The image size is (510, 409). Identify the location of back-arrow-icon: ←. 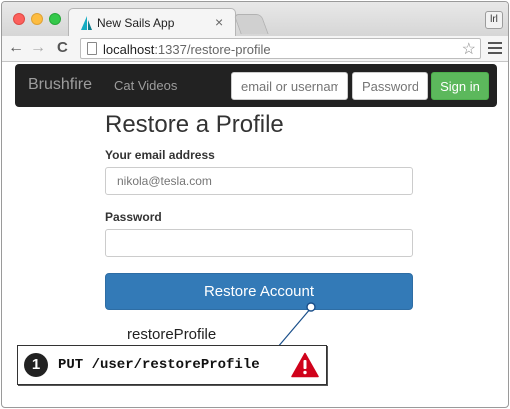
(16, 48).